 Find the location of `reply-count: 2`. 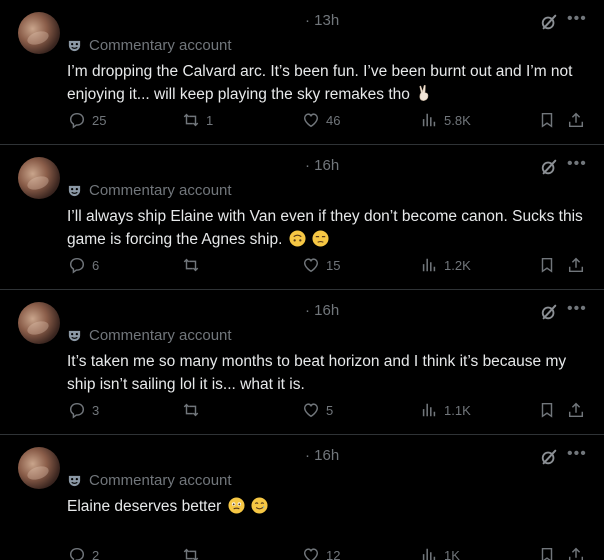

reply-count: 2 is located at coordinates (96, 553).